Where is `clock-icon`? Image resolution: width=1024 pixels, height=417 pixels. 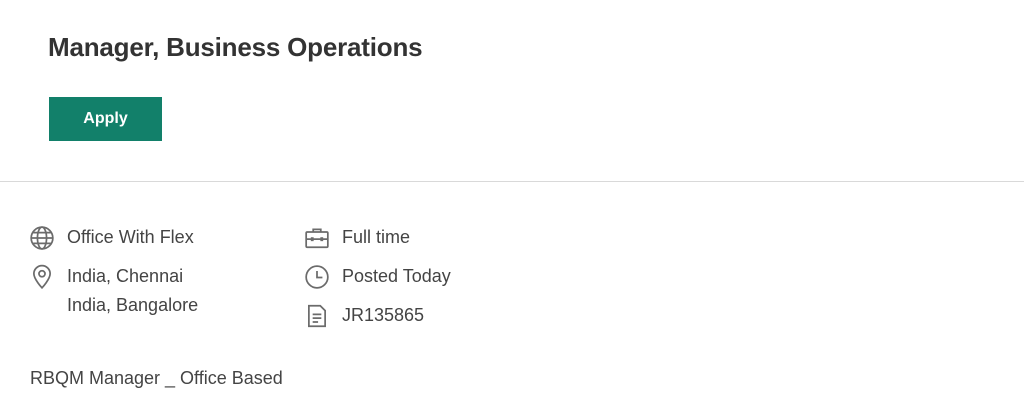
clock-icon is located at coordinates (317, 277).